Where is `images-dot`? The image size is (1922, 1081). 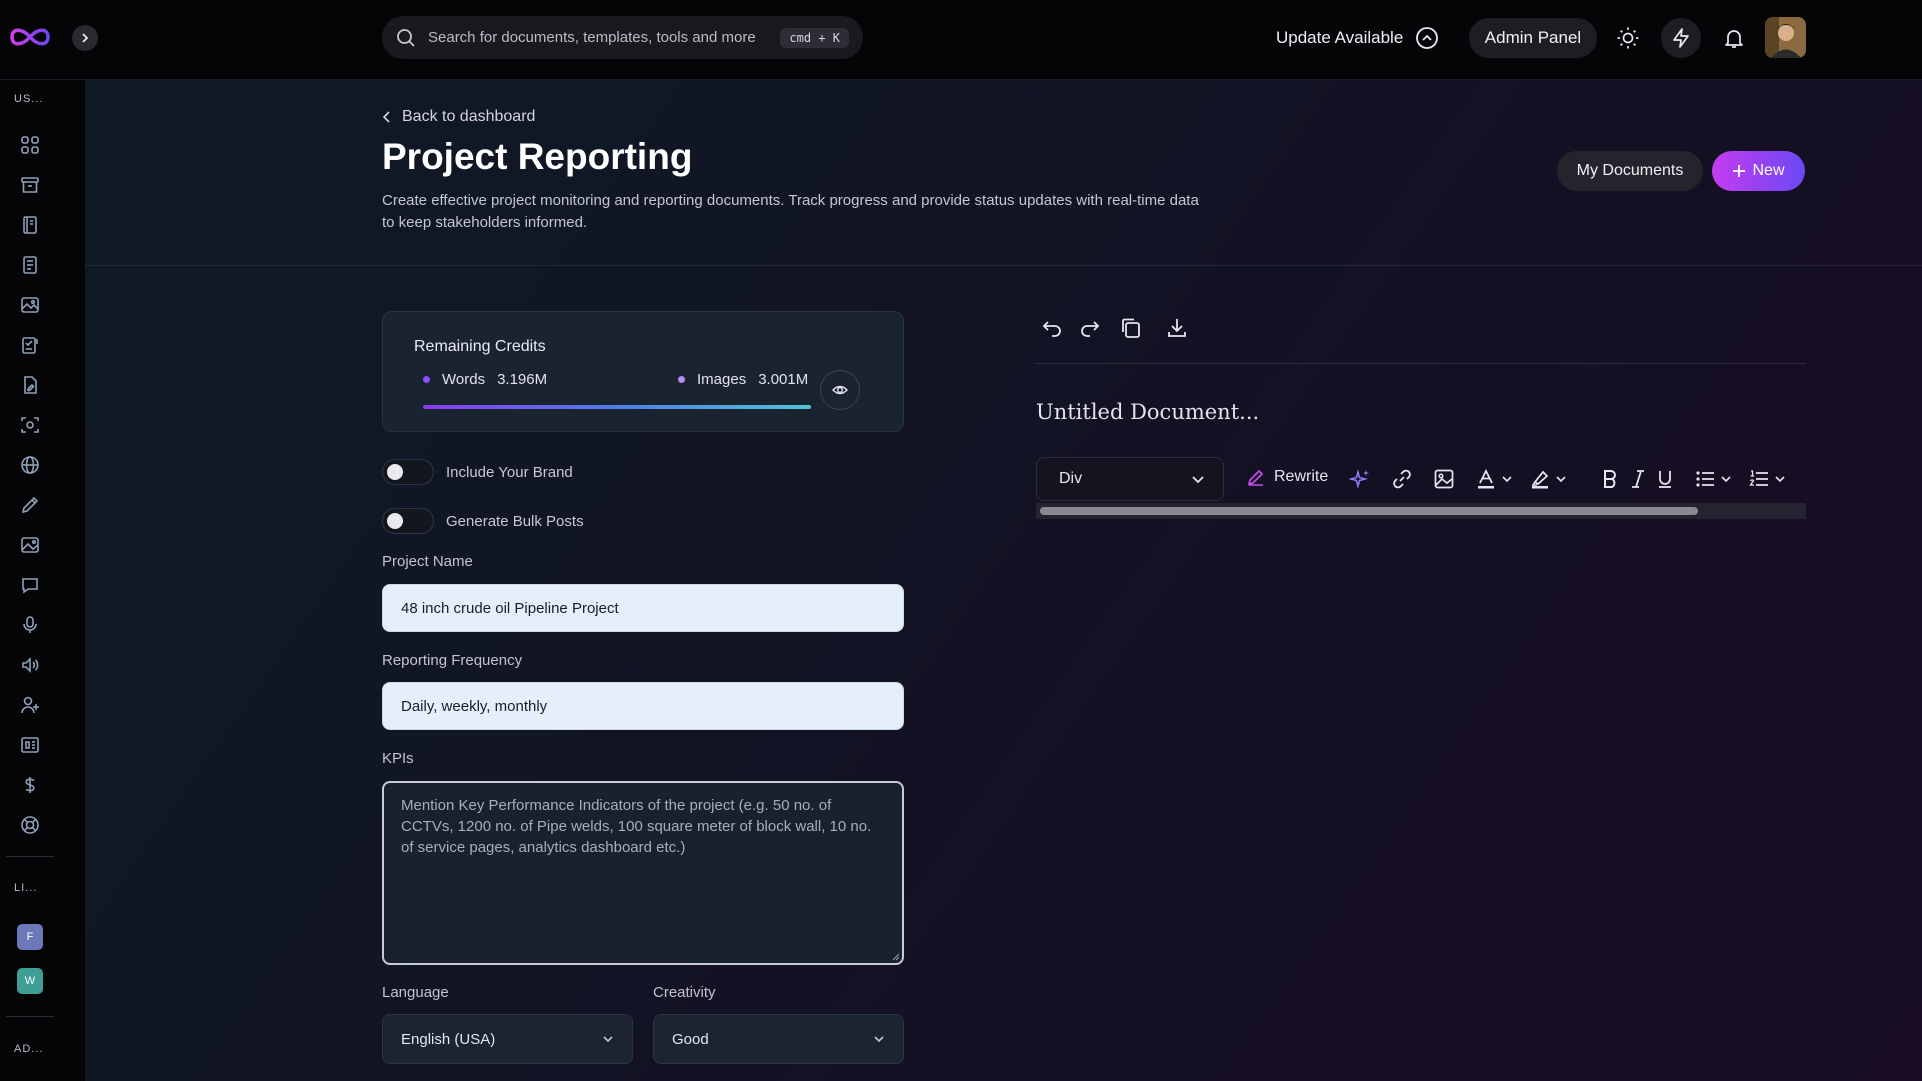
images-dot is located at coordinates (681, 379).